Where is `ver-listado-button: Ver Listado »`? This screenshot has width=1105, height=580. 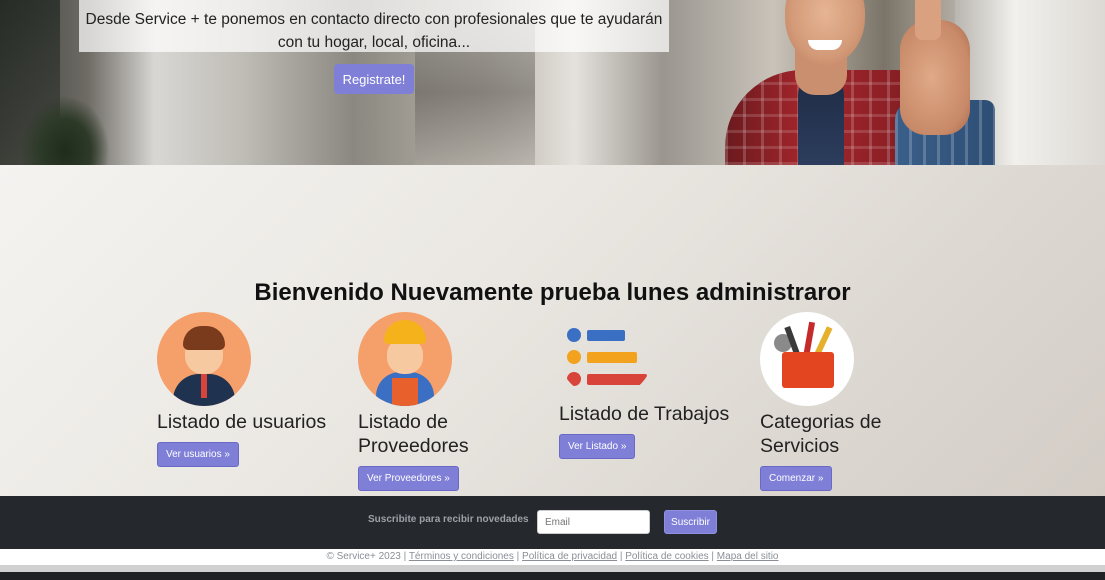
ver-listado-button: Ver Listado » is located at coordinates (597, 446).